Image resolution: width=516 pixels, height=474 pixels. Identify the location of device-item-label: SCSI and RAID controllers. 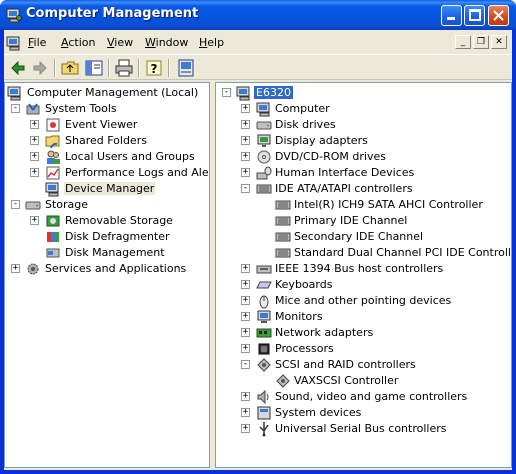
(345, 364).